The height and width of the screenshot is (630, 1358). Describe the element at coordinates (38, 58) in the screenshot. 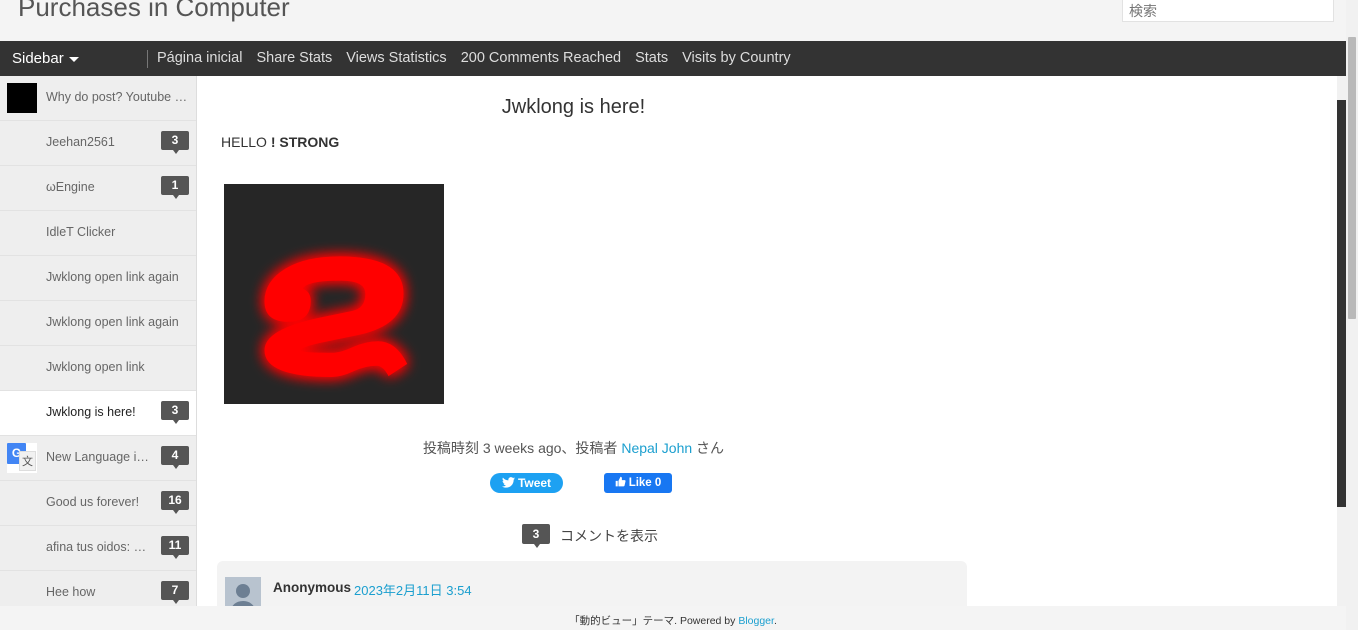

I see `sidebar-toggle-label: Sidebar` at that location.